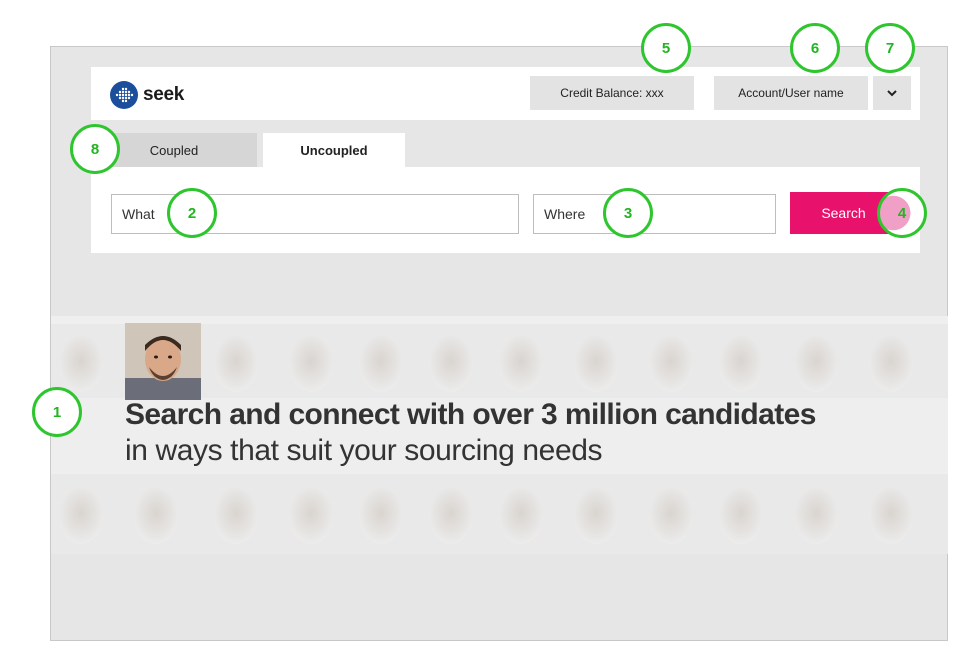 This screenshot has width=980, height=663. Describe the element at coordinates (902, 213) in the screenshot. I see `callout-4: 4` at that location.